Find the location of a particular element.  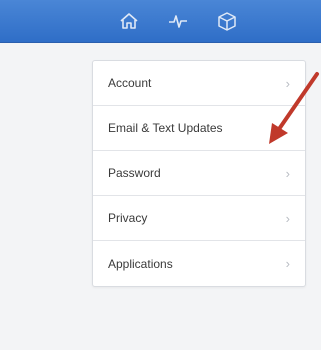

activity-icon is located at coordinates (178, 21).